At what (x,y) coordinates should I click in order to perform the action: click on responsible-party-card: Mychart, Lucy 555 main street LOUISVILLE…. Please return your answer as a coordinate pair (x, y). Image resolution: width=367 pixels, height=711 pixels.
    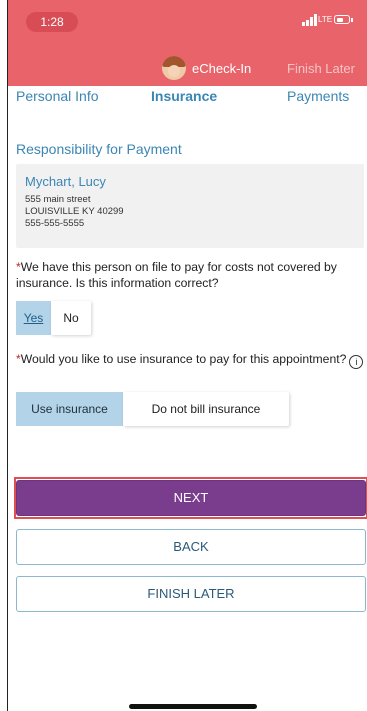
    Looking at the image, I should click on (190, 206).